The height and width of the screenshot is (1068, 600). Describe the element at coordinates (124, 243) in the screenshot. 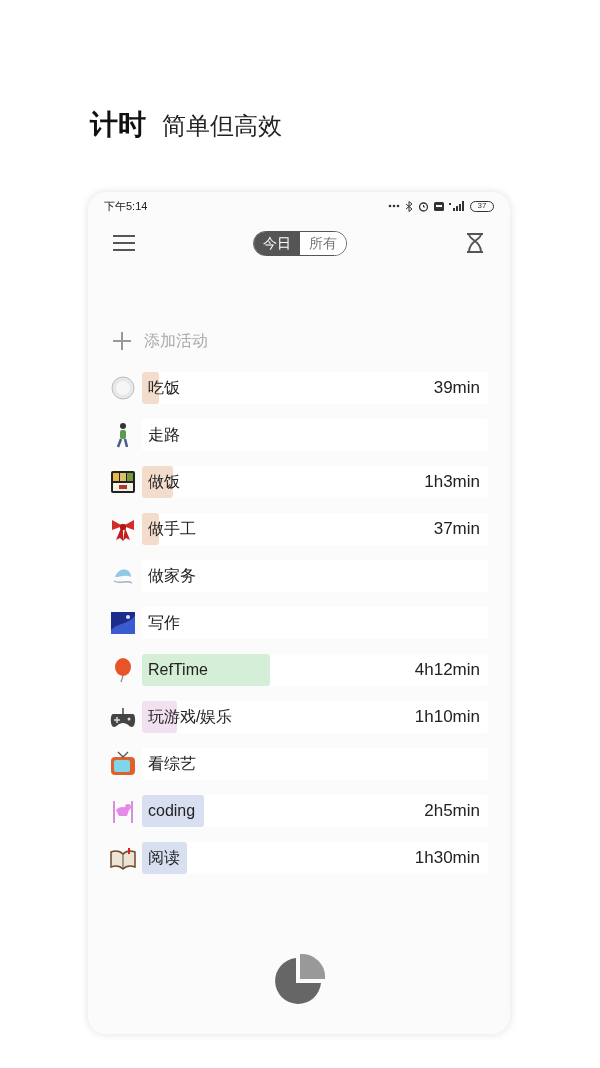

I see `menu-icon` at that location.